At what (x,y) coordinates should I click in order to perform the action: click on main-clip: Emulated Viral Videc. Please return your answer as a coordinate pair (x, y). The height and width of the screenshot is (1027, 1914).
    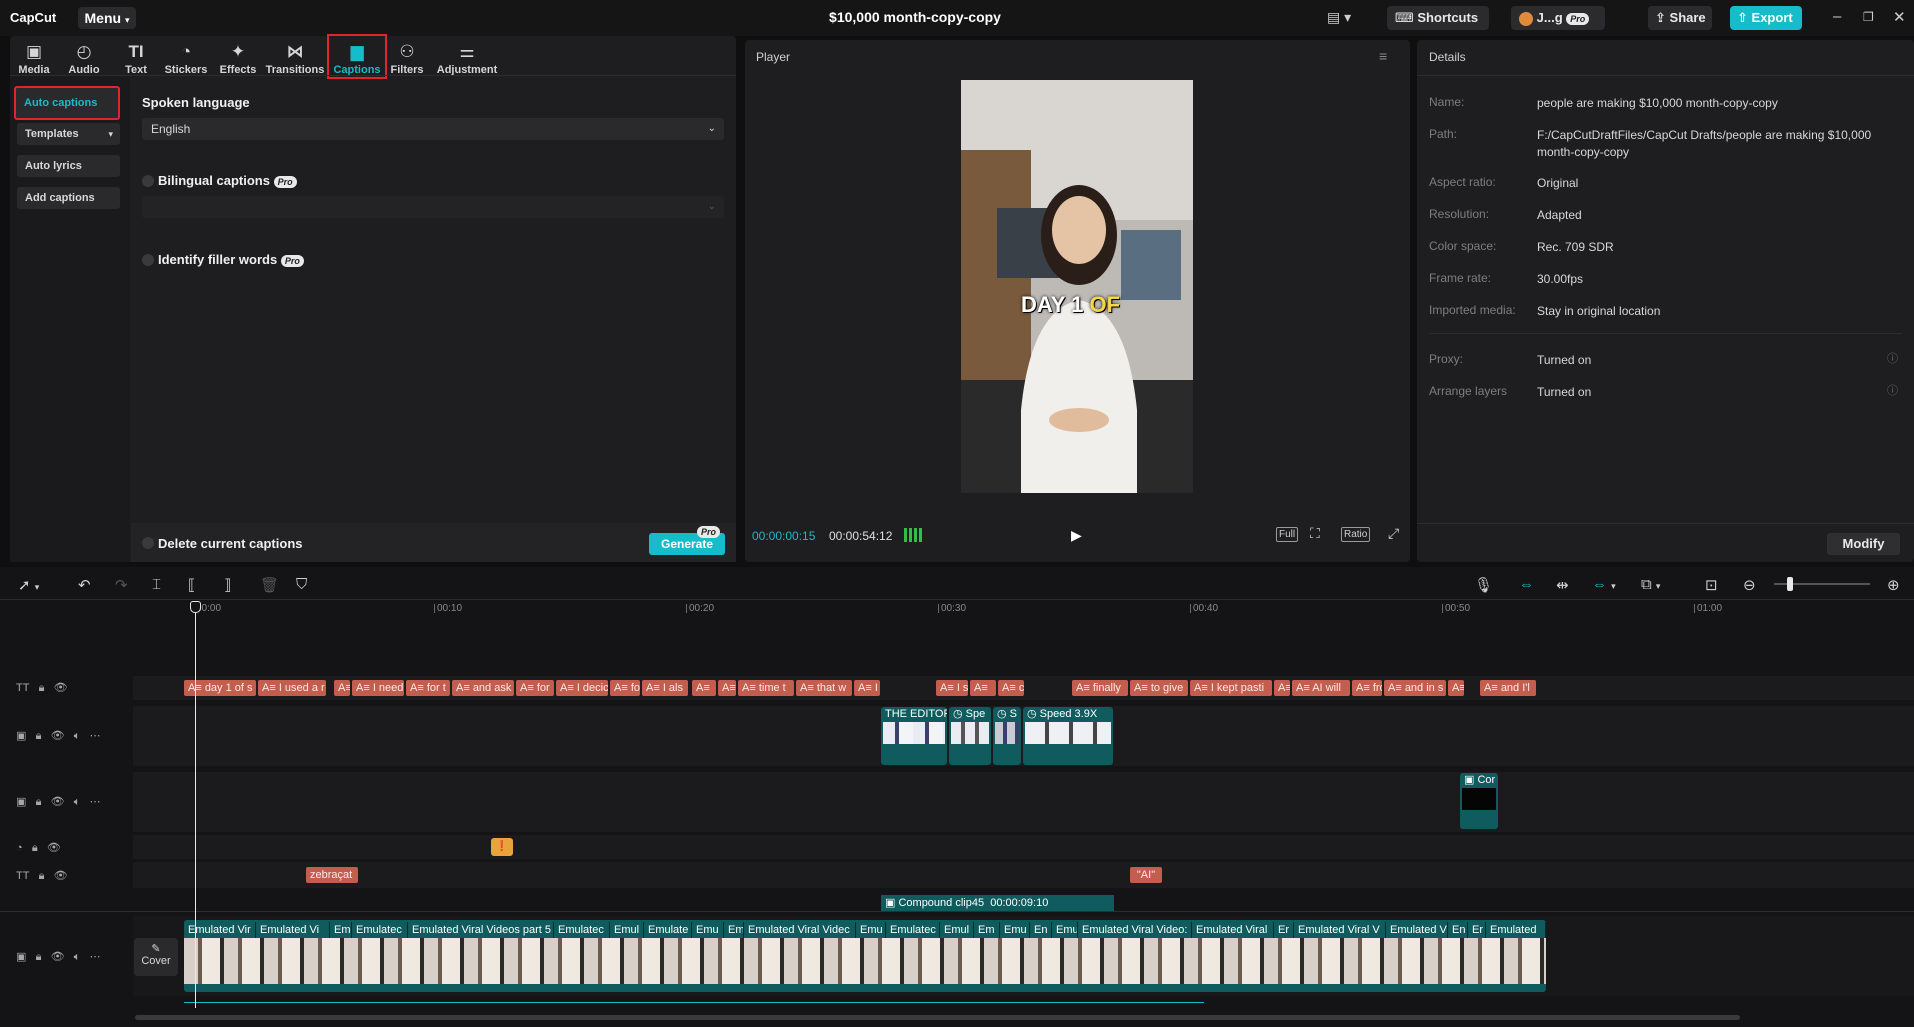
    Looking at the image, I should click on (800, 930).